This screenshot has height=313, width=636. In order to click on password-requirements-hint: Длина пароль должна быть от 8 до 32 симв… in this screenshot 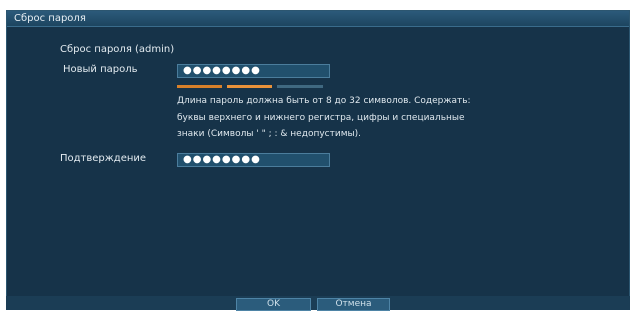, I will do `click(377, 118)`.